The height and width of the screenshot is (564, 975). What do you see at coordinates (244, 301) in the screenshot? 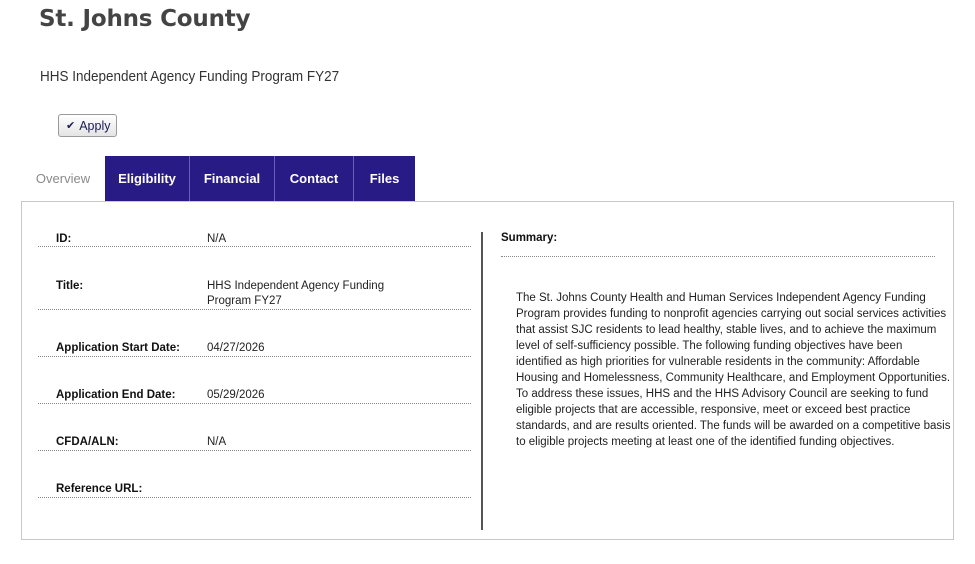
I see `field-value-title-line: Program FY27` at bounding box center [244, 301].